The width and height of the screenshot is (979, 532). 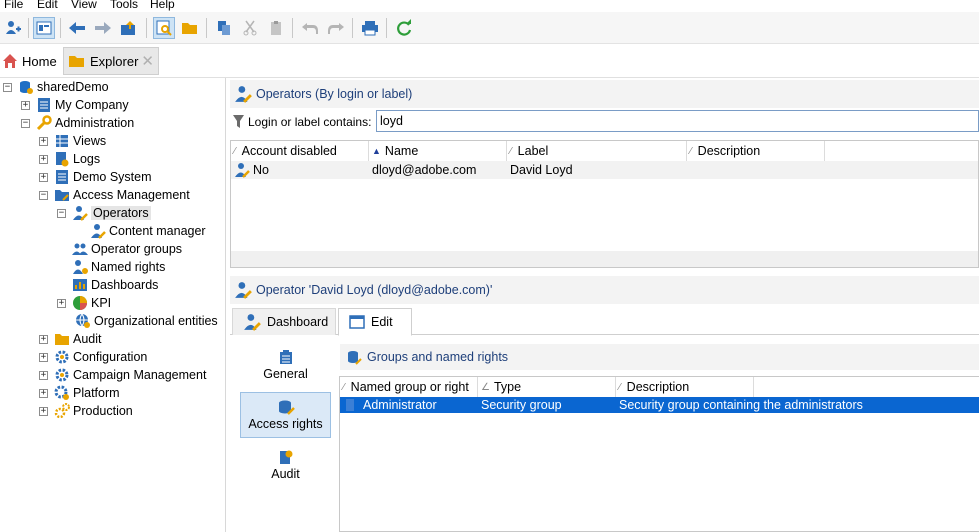 What do you see at coordinates (128, 267) in the screenshot?
I see `tree-label: Named rights` at bounding box center [128, 267].